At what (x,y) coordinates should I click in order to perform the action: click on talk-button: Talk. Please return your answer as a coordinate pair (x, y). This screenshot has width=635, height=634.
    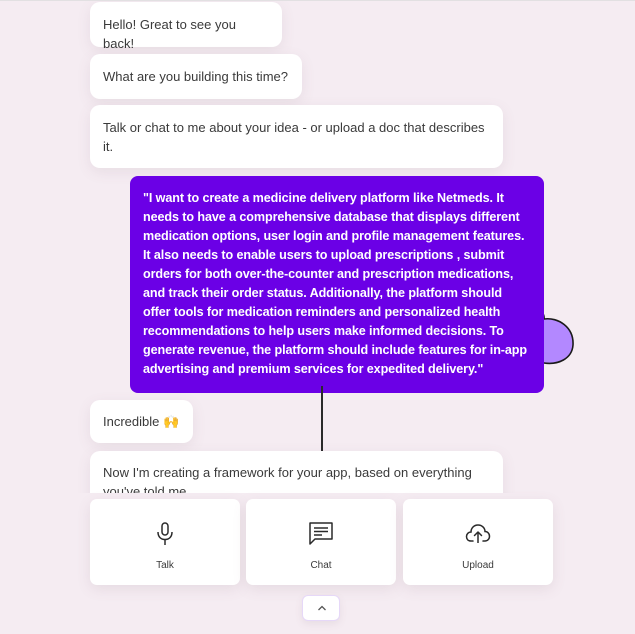
    Looking at the image, I should click on (165, 542).